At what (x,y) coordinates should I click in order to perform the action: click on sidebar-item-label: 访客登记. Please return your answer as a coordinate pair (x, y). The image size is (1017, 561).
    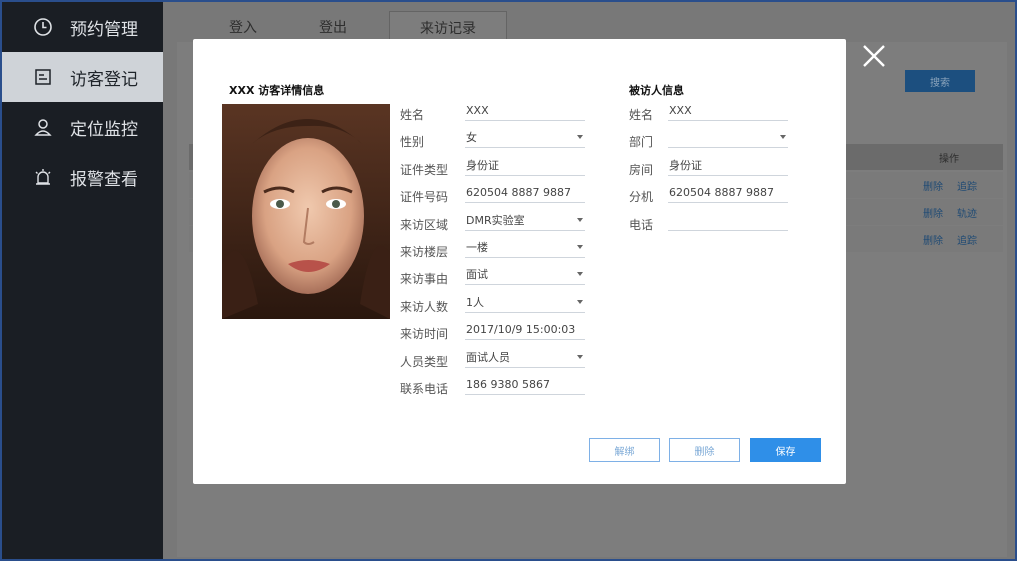
    Looking at the image, I should click on (104, 79).